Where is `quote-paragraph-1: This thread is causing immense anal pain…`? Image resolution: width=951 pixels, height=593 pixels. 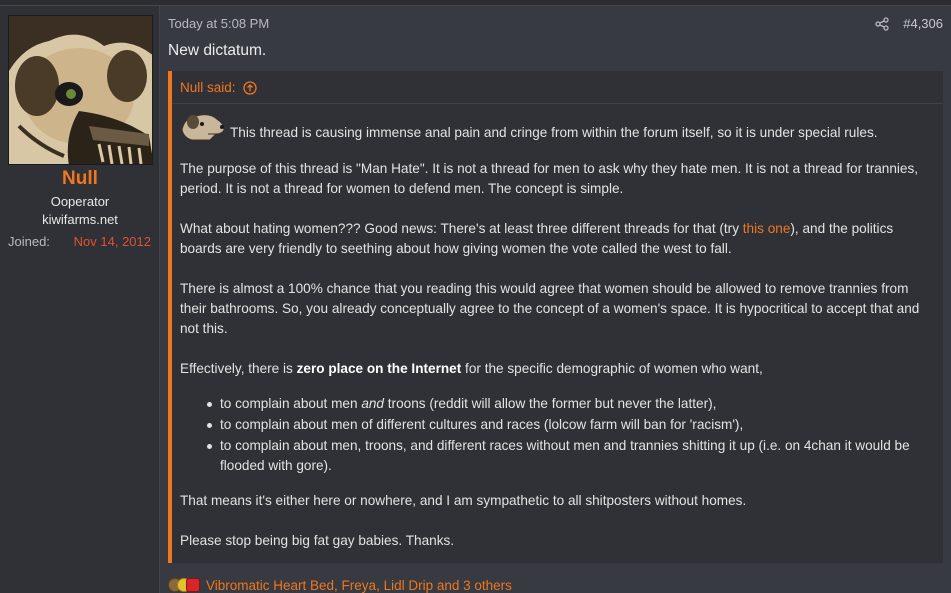
quote-paragraph-1: This thread is causing immense anal pain… is located at coordinates (554, 132).